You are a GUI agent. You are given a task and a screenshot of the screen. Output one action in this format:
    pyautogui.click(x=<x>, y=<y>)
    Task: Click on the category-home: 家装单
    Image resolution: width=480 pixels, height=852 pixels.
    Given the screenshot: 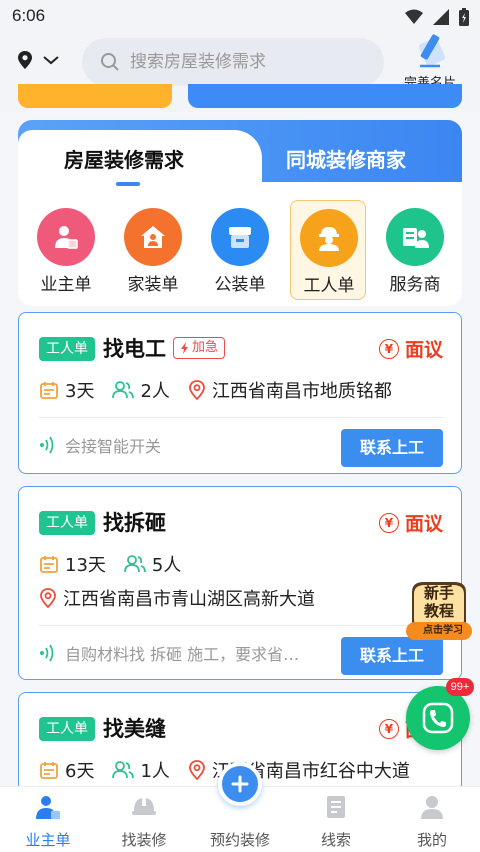 What is the action you would take?
    pyautogui.click(x=153, y=250)
    